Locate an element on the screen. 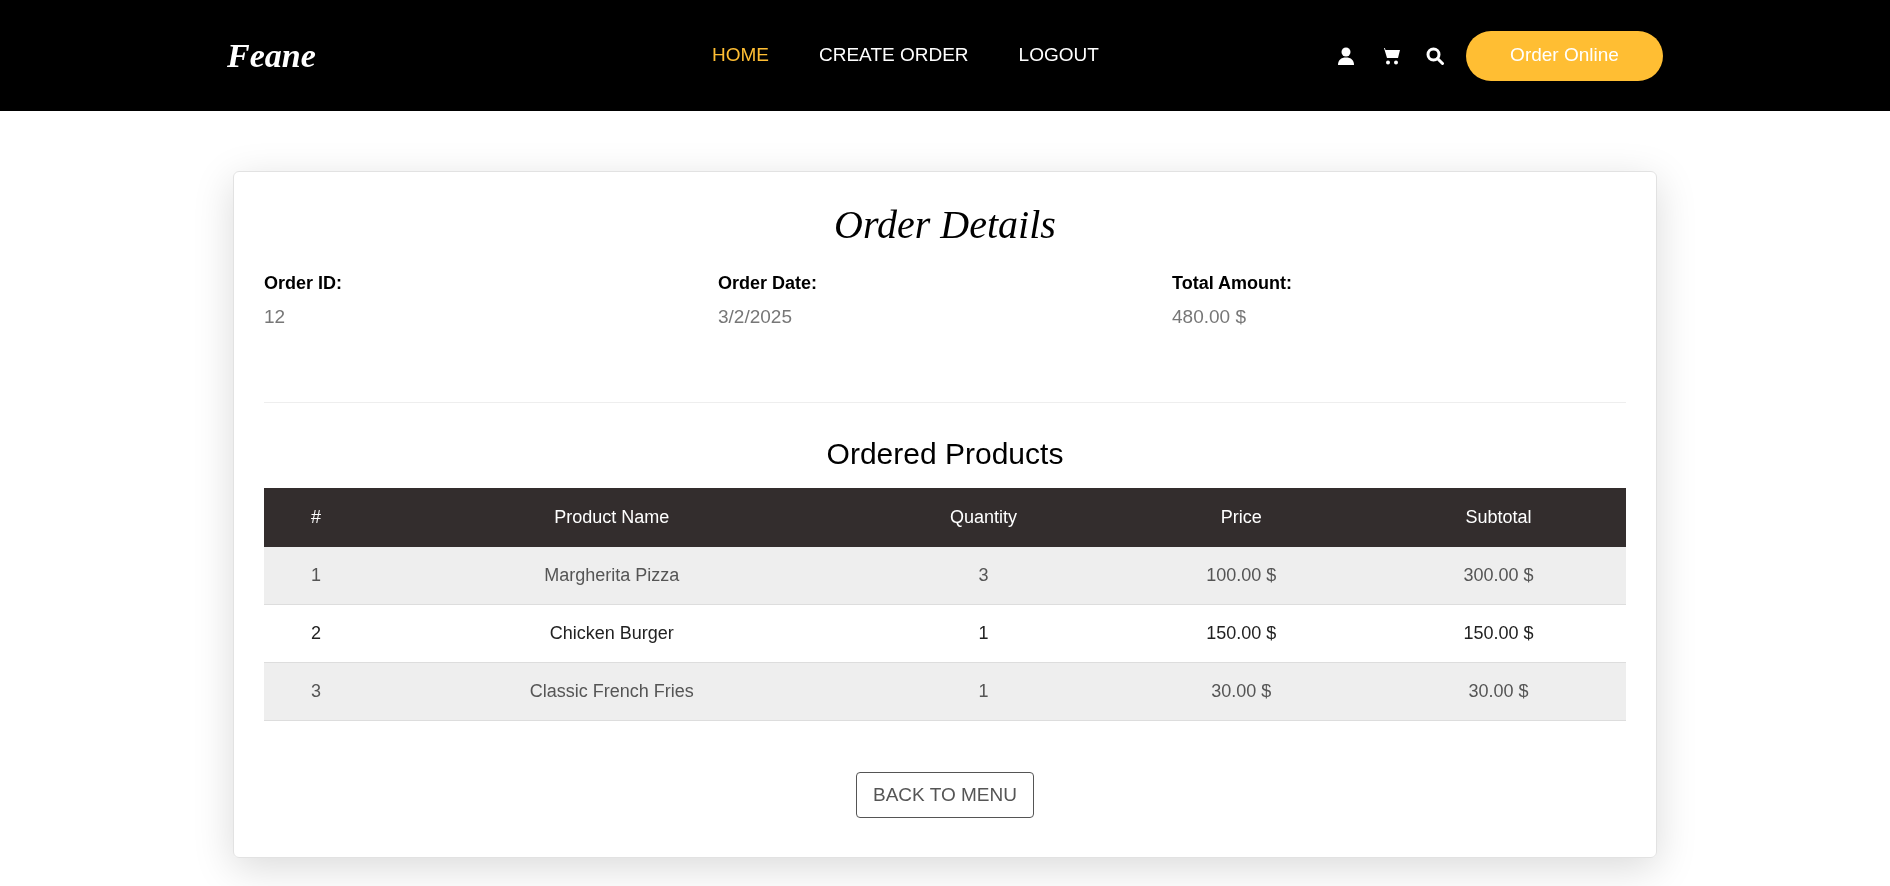 The height and width of the screenshot is (886, 1890). nav-link: LOGOUT is located at coordinates (1058, 55).